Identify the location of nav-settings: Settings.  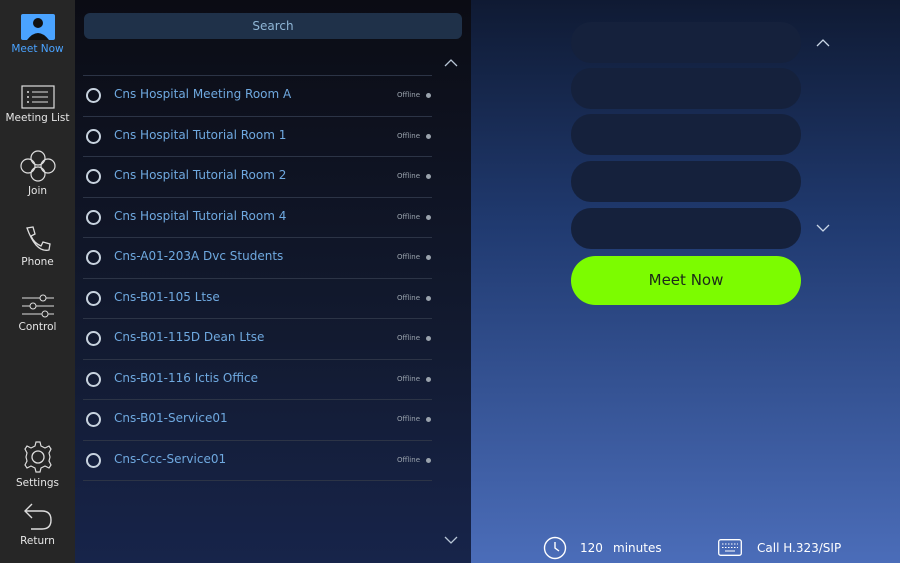
(37, 464).